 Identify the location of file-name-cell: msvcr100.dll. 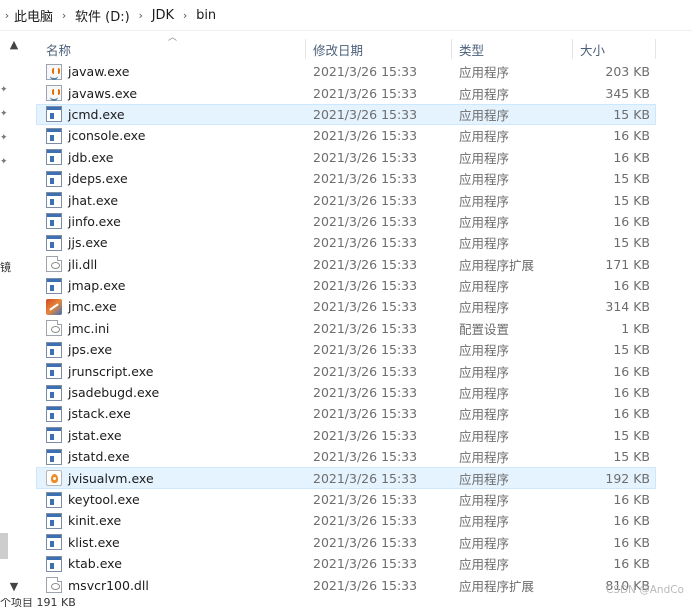
(171, 584).